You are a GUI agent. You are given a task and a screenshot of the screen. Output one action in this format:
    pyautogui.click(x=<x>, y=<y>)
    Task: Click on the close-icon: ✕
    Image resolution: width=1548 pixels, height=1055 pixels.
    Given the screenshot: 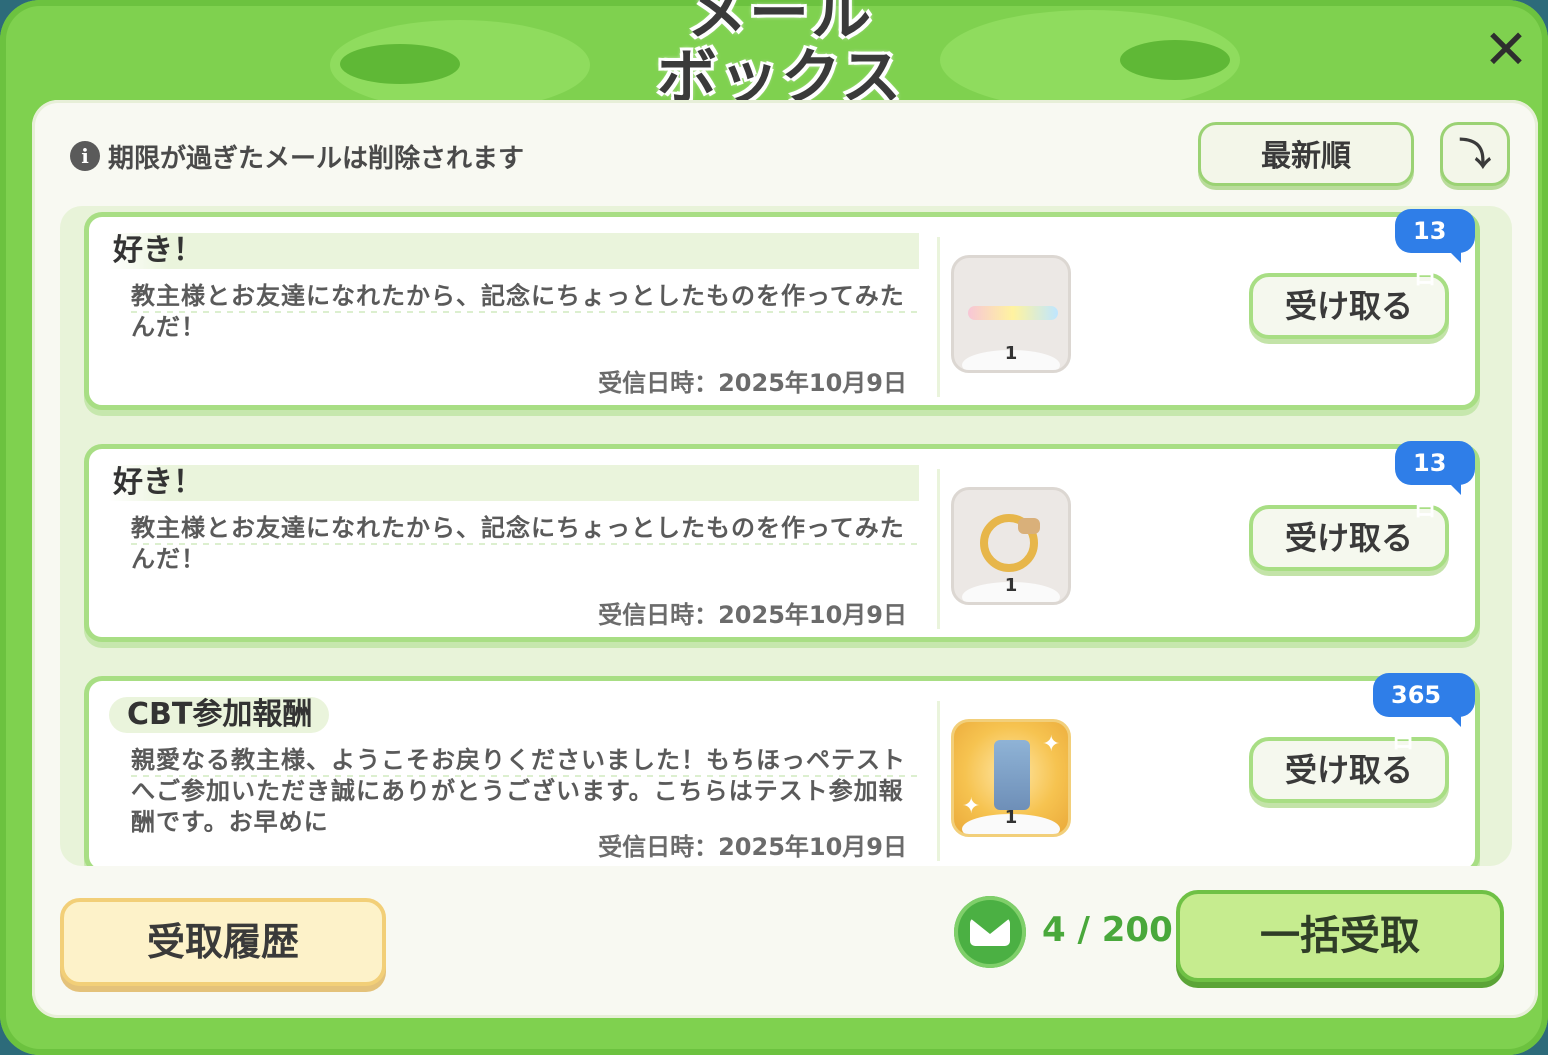 What is the action you would take?
    pyautogui.click(x=1506, y=50)
    